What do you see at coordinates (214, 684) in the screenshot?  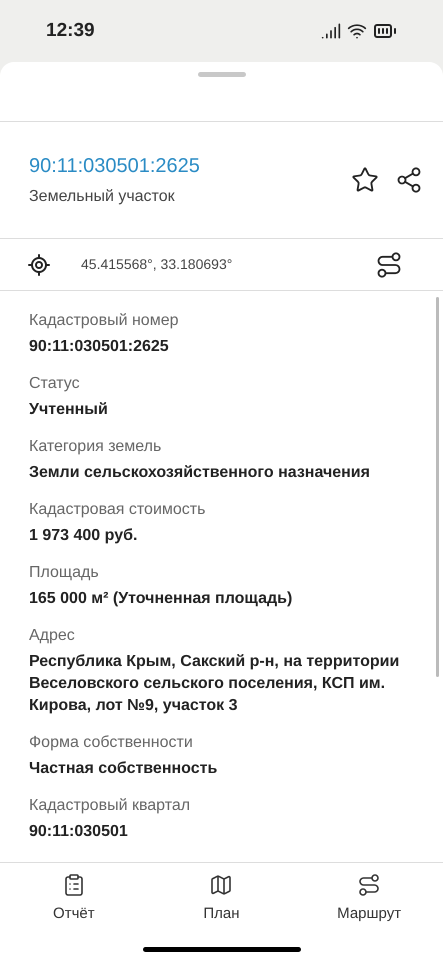 I see `field-value: Республика Крым, Сакский р-н, на территории Веселовского сельского поселения, КСП им. Кирова, лот №9, участок 3` at bounding box center [214, 684].